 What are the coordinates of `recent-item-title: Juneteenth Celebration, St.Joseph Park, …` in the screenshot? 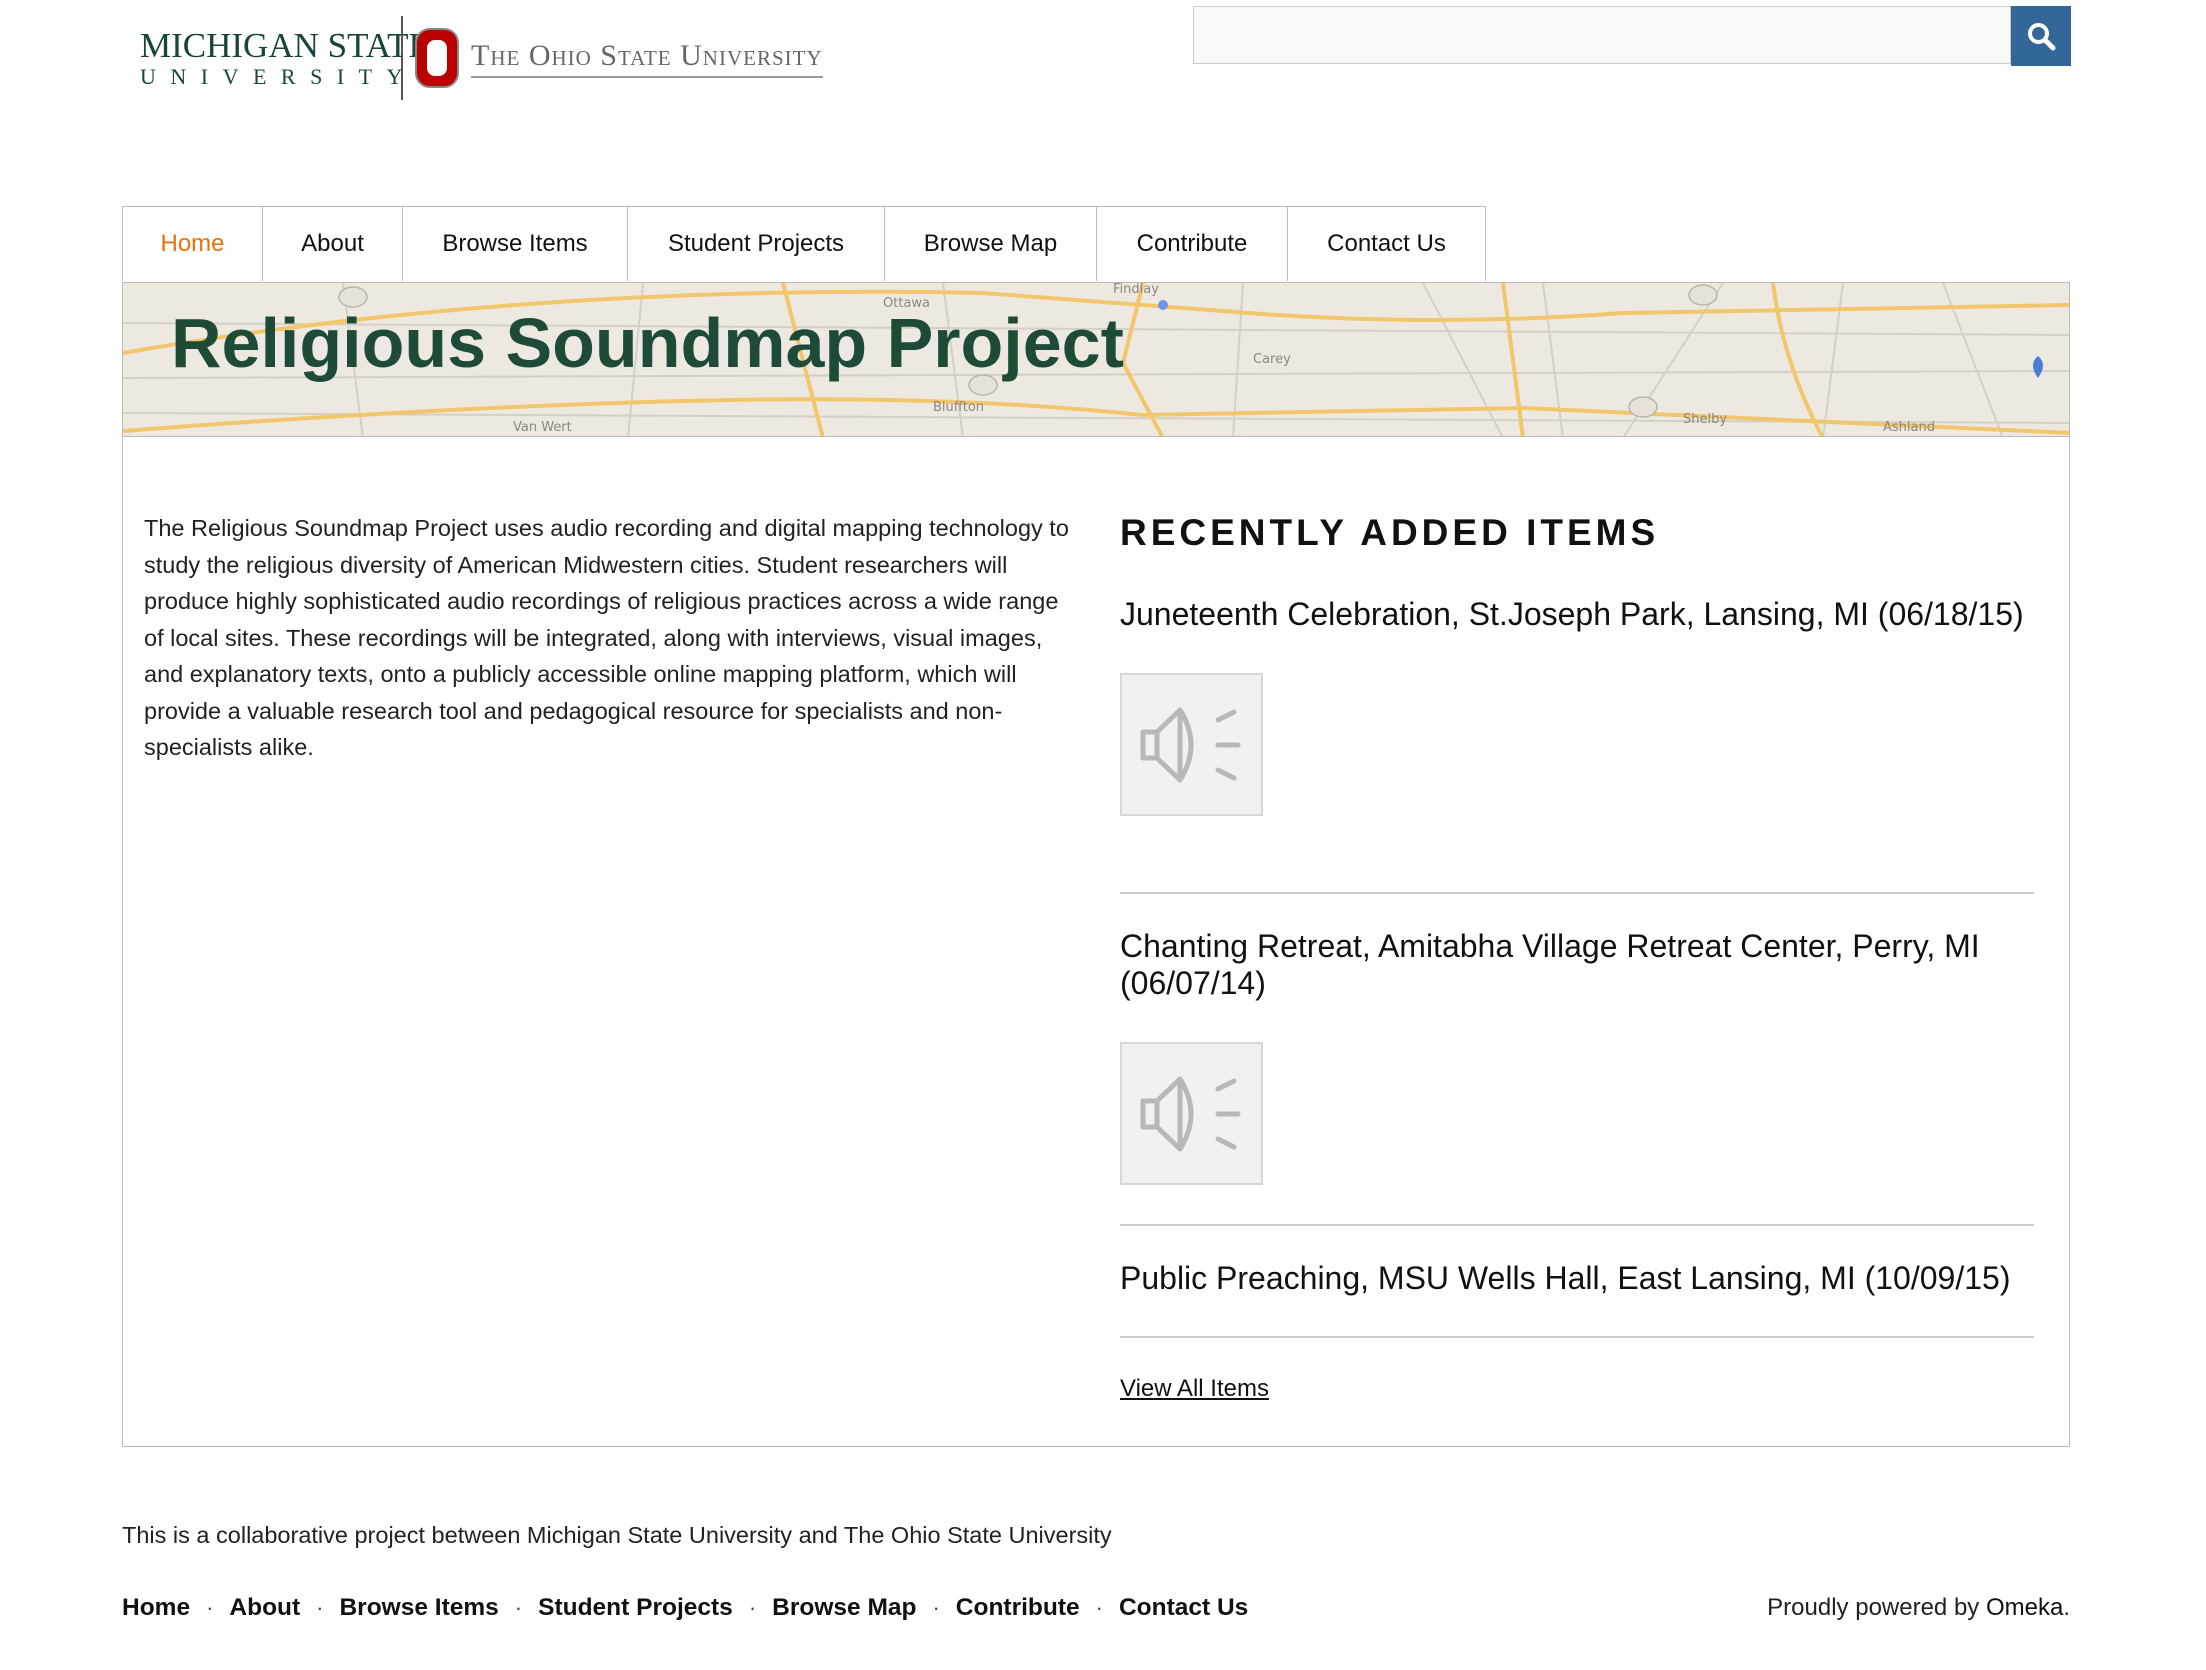 It's located at (1577, 614).